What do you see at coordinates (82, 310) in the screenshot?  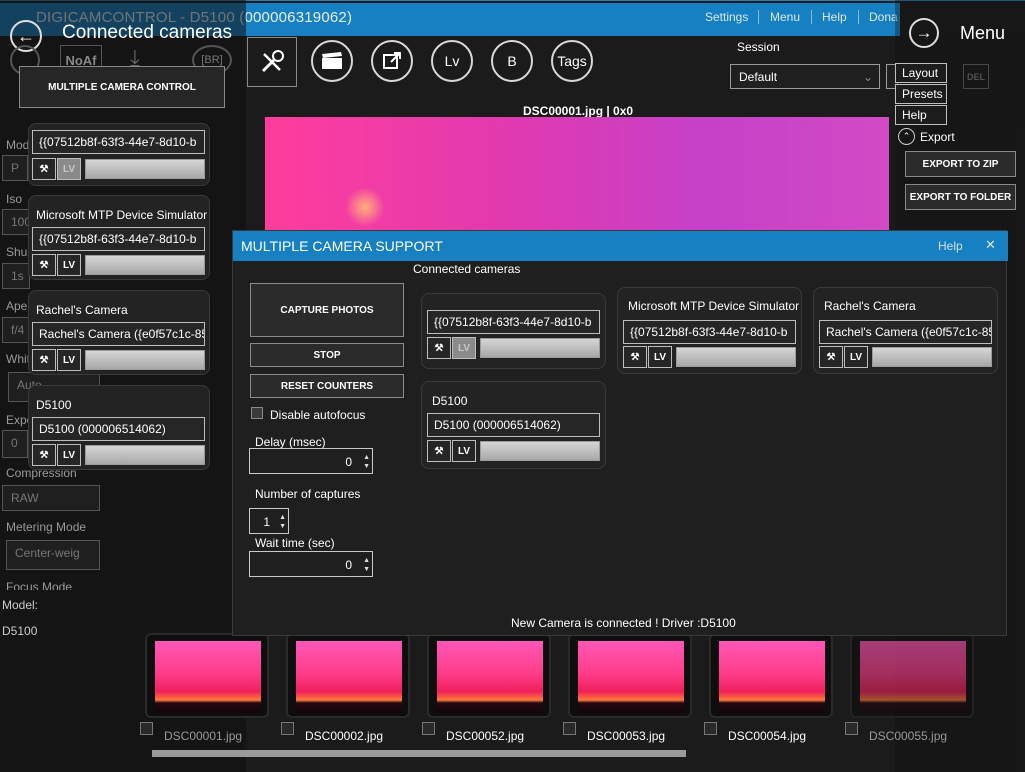 I see `camera-name: Rachel's Camera` at bounding box center [82, 310].